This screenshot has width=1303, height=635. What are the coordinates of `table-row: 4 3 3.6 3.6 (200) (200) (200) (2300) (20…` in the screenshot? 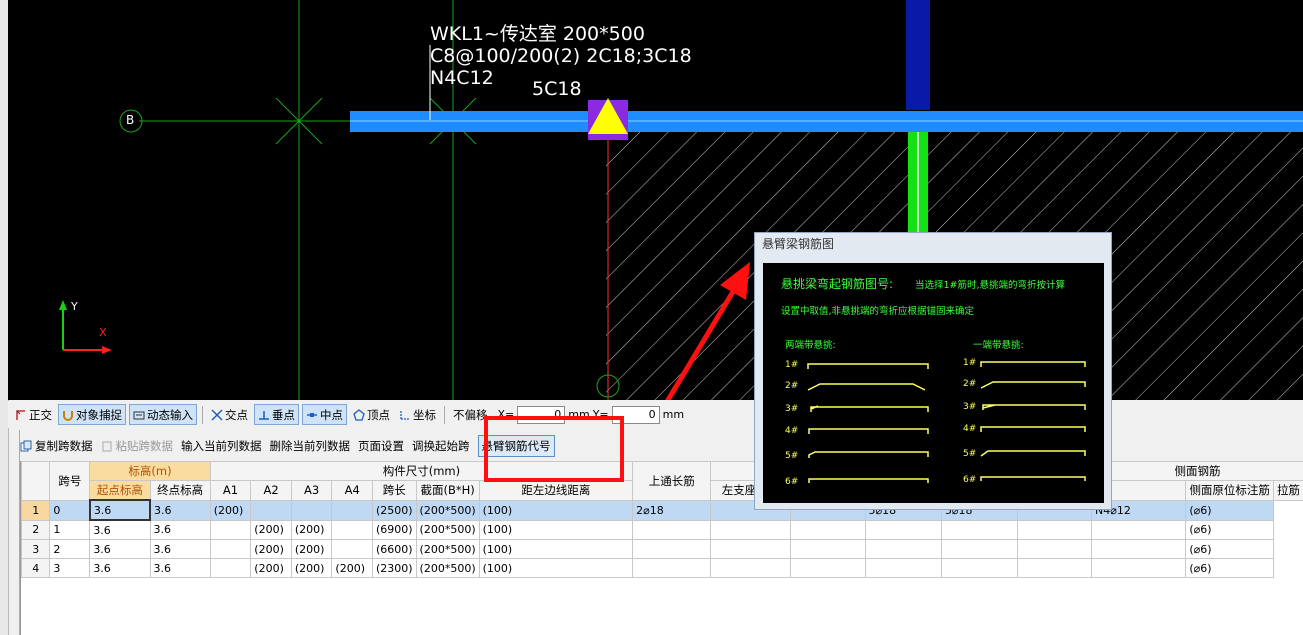 It's located at (661, 568).